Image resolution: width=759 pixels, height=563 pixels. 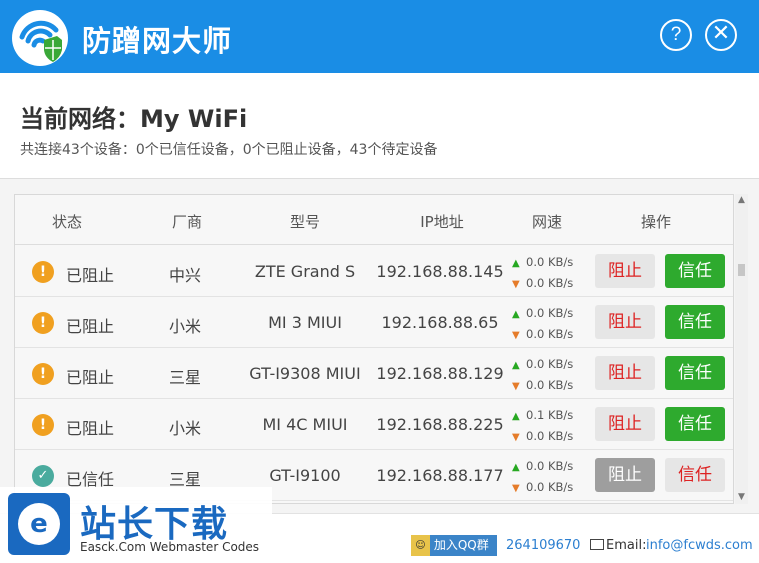 What do you see at coordinates (305, 424) in the screenshot?
I see `model-cell: MI 4C MIUI` at bounding box center [305, 424].